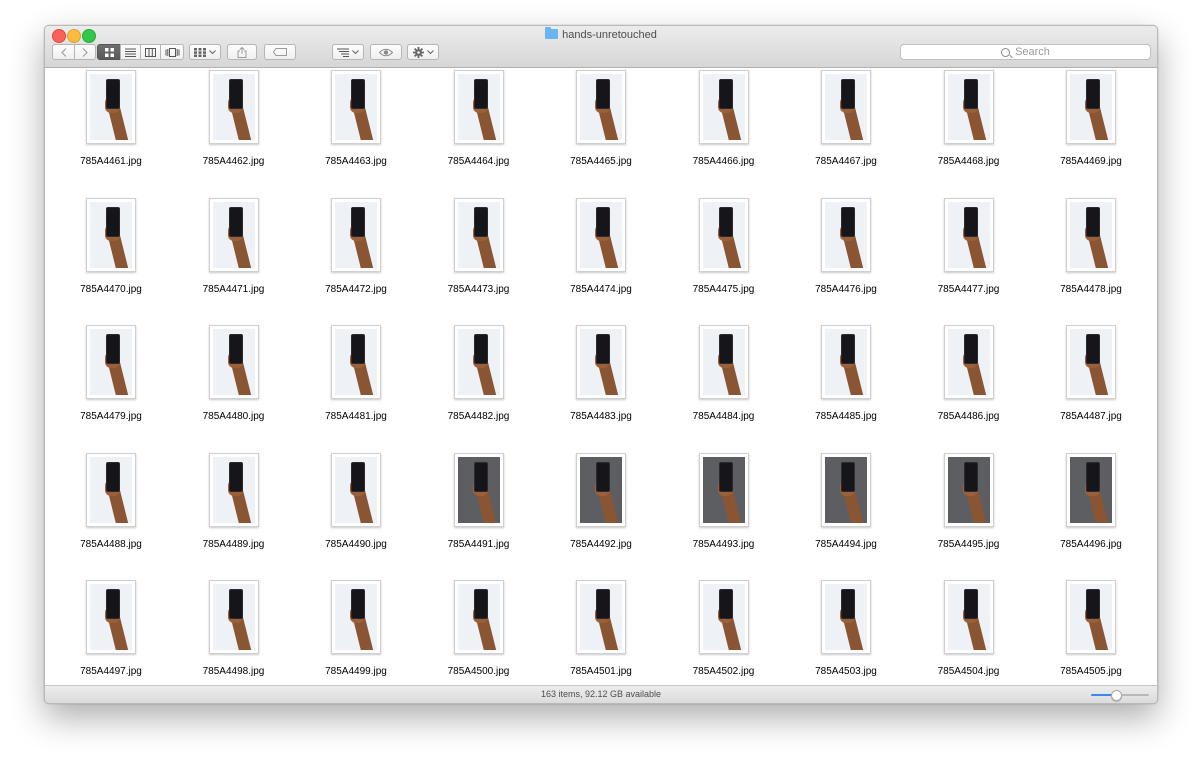 This screenshot has width=1200, height=765. Describe the element at coordinates (242, 52) in the screenshot. I see `share-button` at that location.